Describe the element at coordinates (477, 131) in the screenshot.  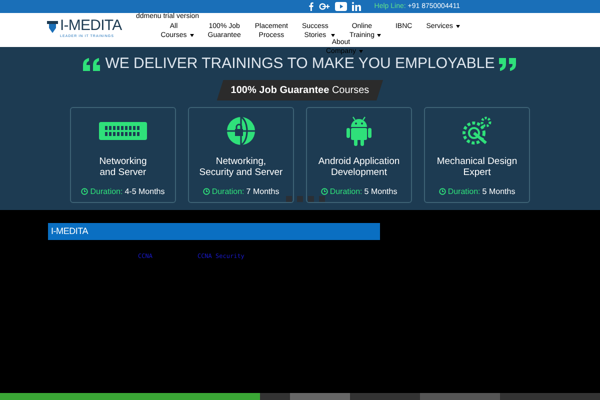
I see `gear-wrench-icon` at that location.